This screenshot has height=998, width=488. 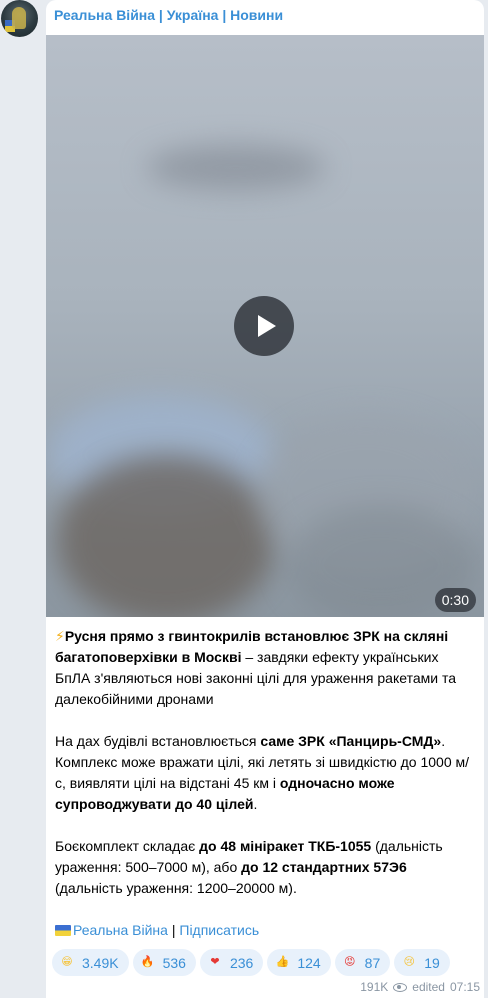 I want to click on message-time: 07:15, so click(x=464, y=987).